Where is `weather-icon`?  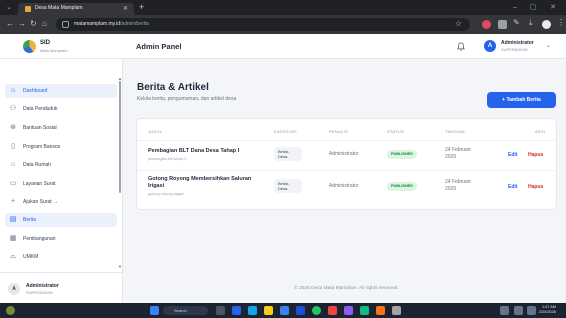 weather-icon is located at coordinates (10, 310).